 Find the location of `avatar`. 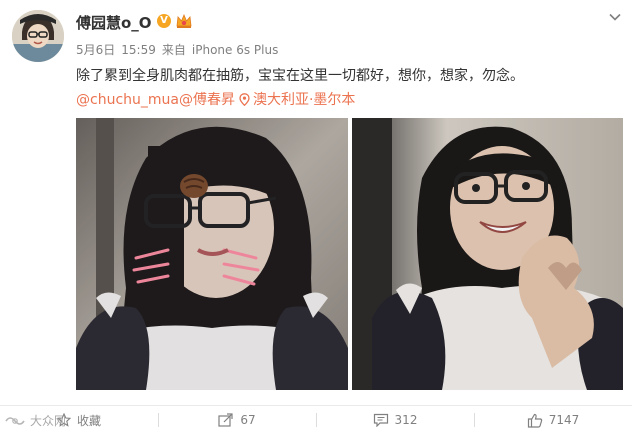

avatar is located at coordinates (38, 36).